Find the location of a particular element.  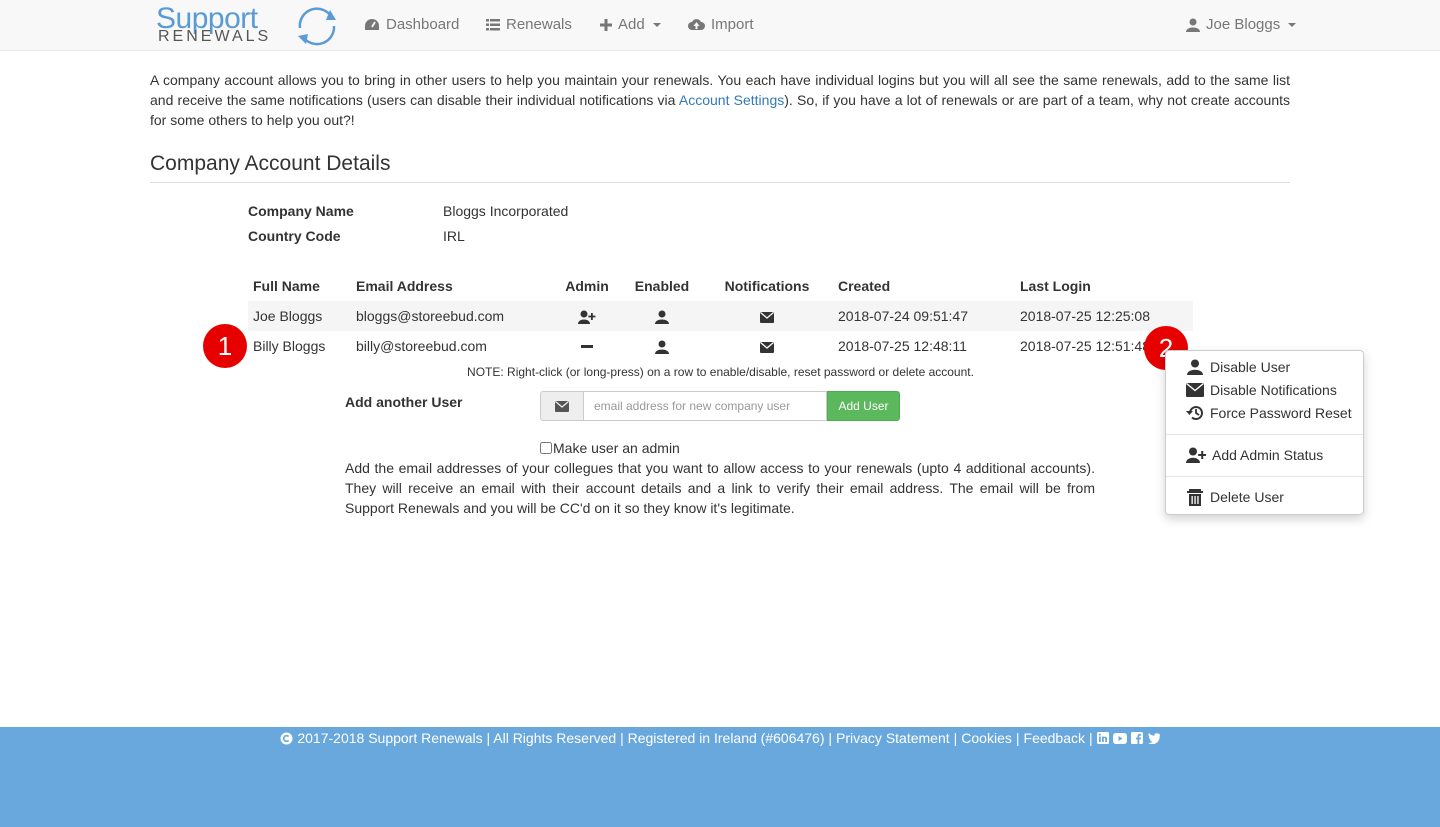

history-icon is located at coordinates (1194, 413).